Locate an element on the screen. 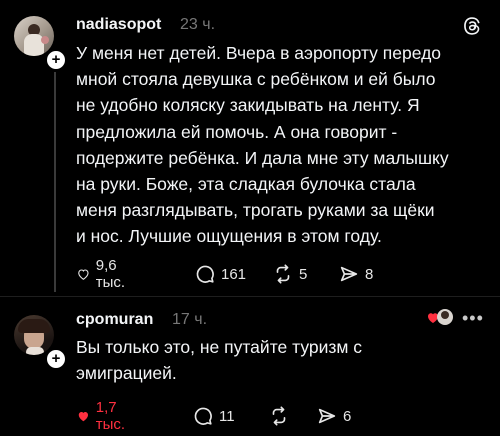 This screenshot has height=436, width=500. share-count: 8 is located at coordinates (369, 274).